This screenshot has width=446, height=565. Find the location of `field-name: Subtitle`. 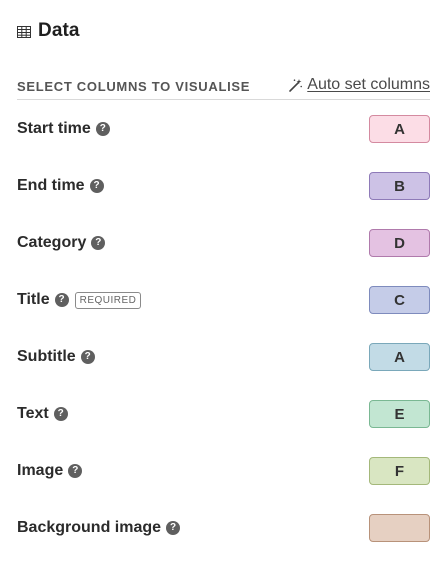

field-name: Subtitle is located at coordinates (46, 356).